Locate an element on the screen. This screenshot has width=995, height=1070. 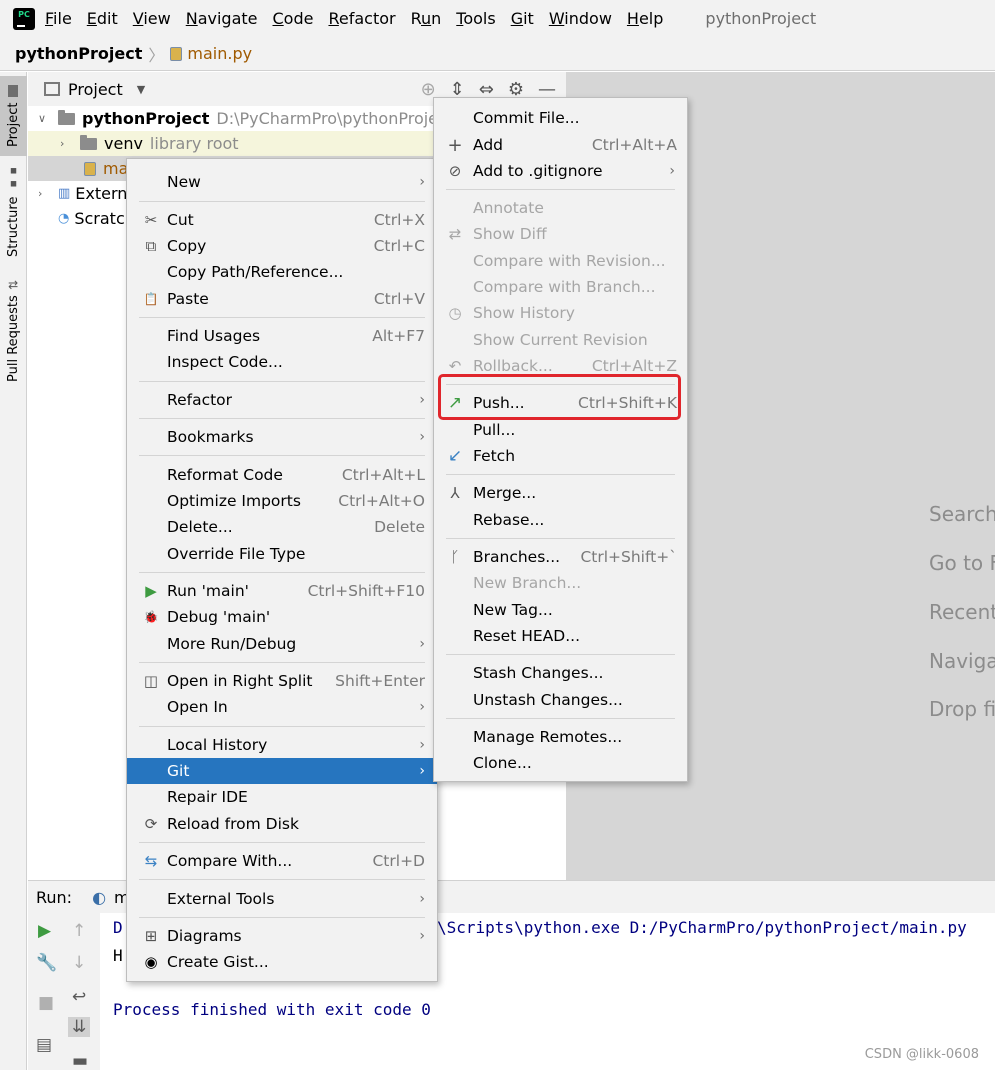
menu-navigate: Navigate is located at coordinates (222, 18).